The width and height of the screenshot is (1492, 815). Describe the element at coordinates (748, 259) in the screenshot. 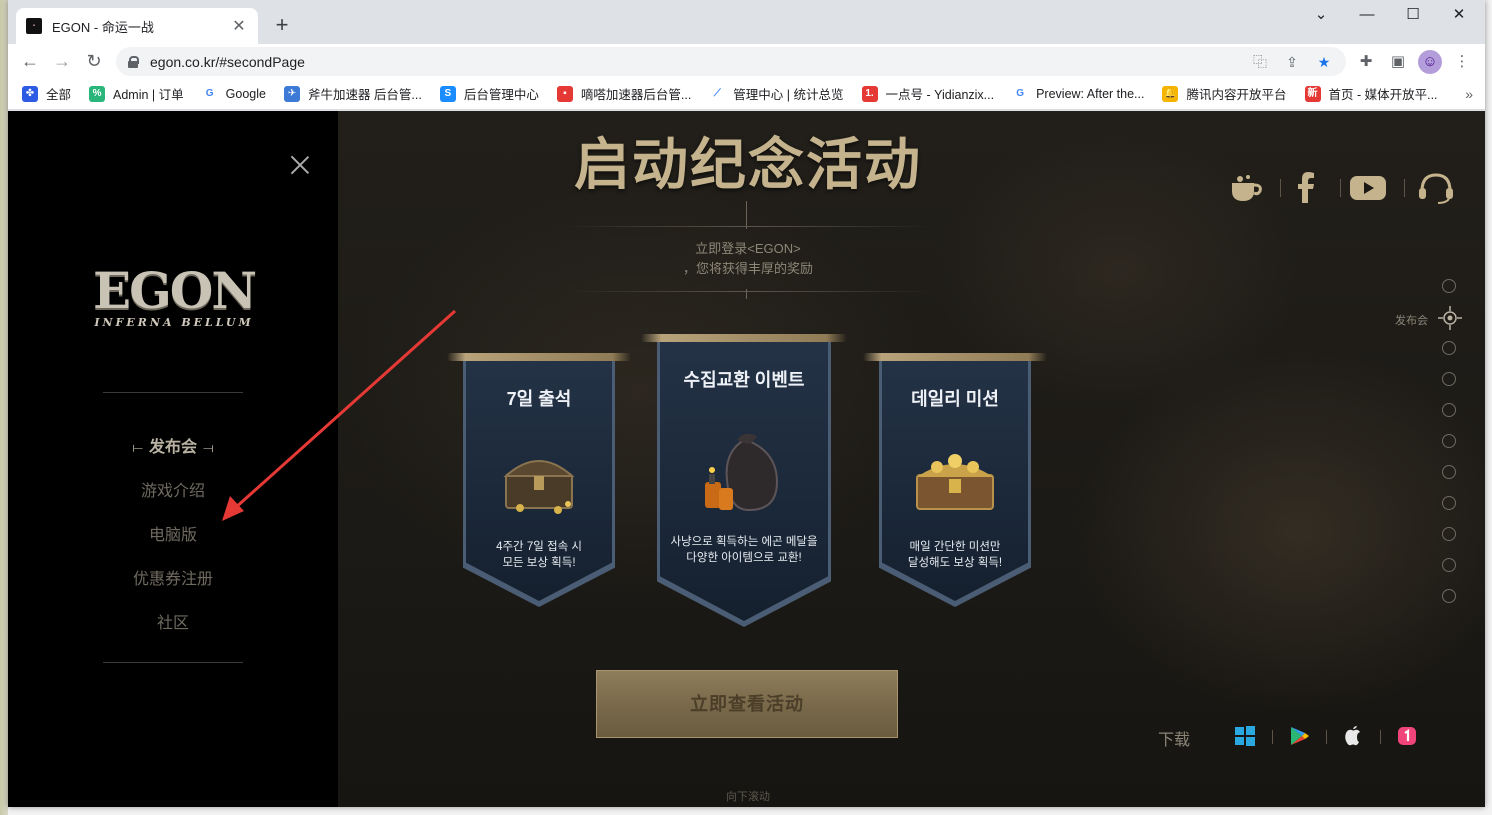

I see `subtitle: 立即登录<EGON> ，您将获得丰厚的奖励` at that location.